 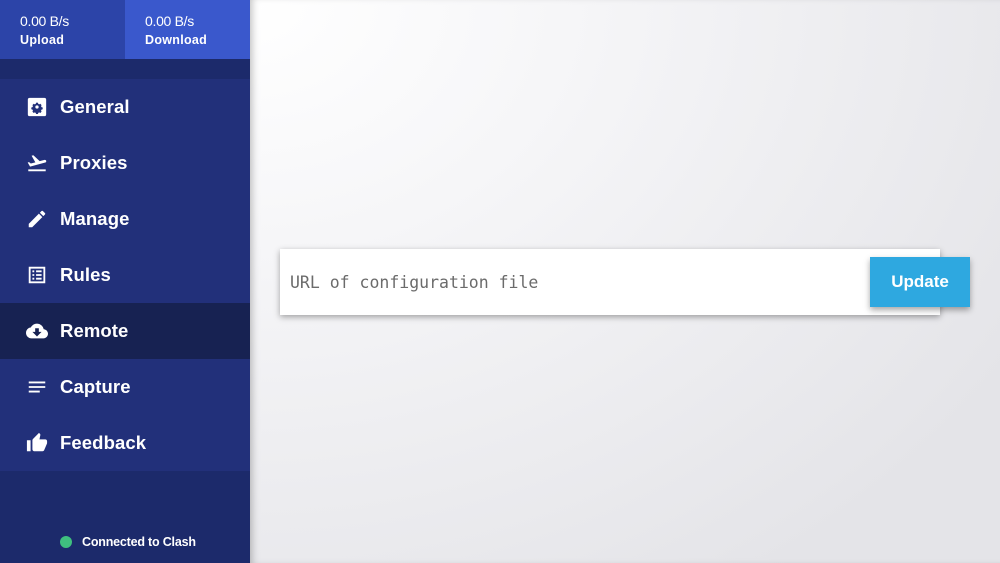 I want to click on status-text: Connected to Clash, so click(x=139, y=542).